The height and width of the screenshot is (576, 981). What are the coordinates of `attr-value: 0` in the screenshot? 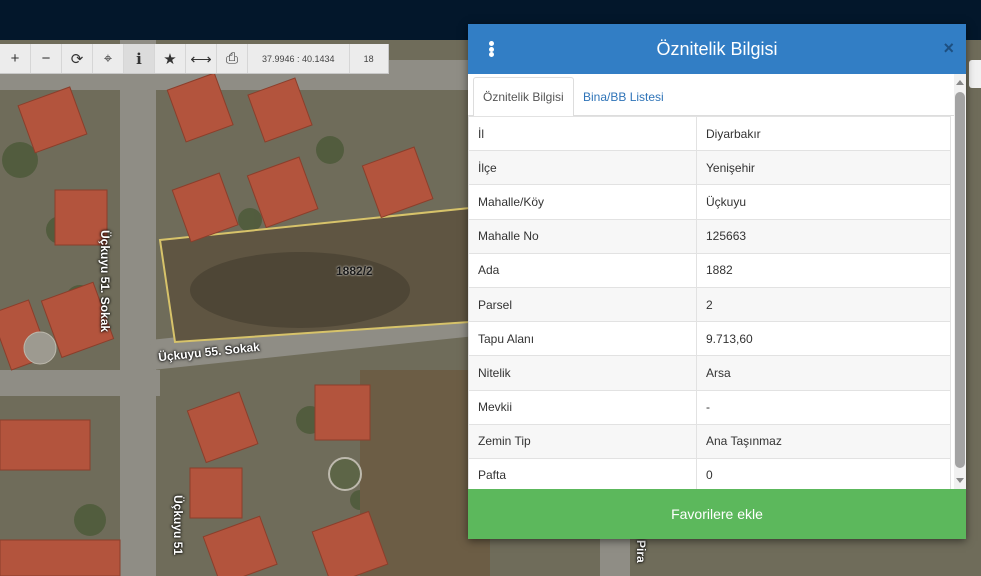 It's located at (823, 473).